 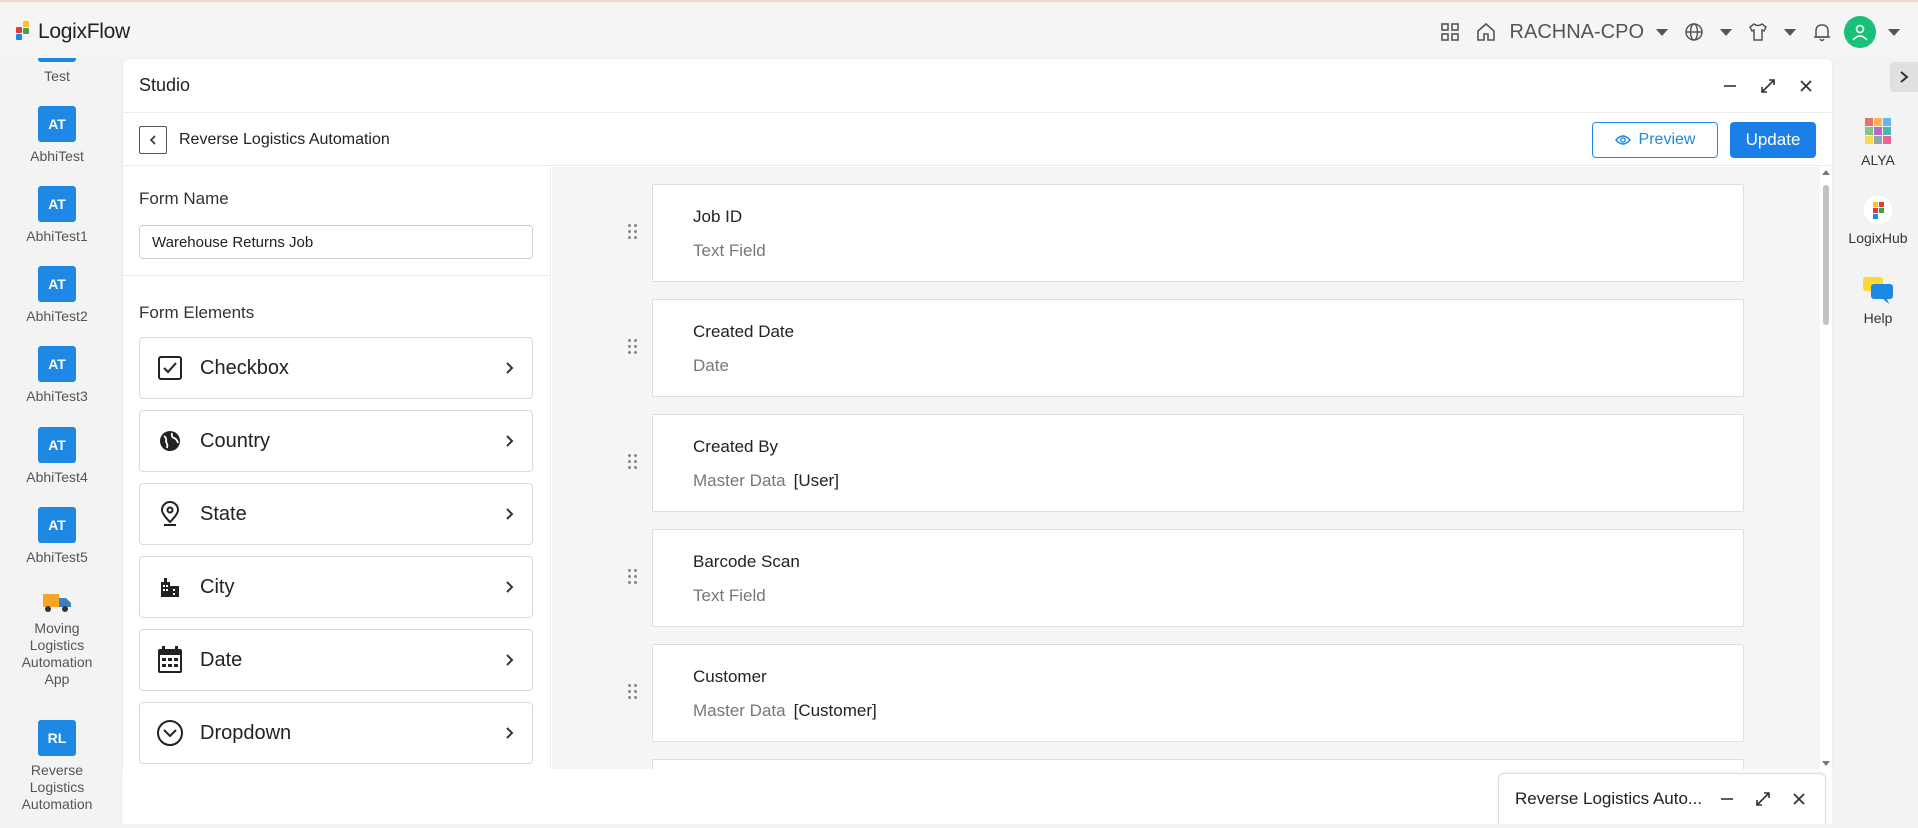 I want to click on logixflow-logo-icon, so click(x=24, y=32).